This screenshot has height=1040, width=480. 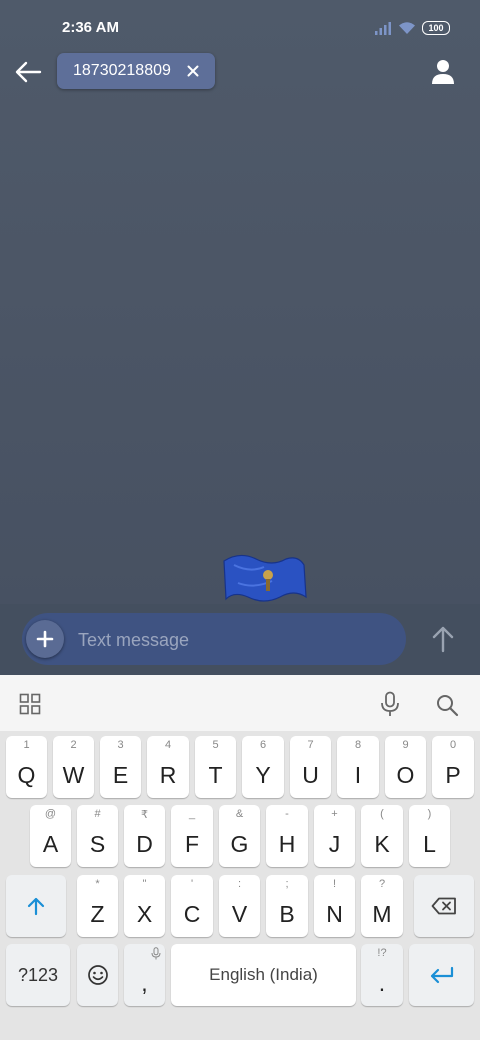 What do you see at coordinates (122, 70) in the screenshot?
I see `recipient-number: 18730218809` at bounding box center [122, 70].